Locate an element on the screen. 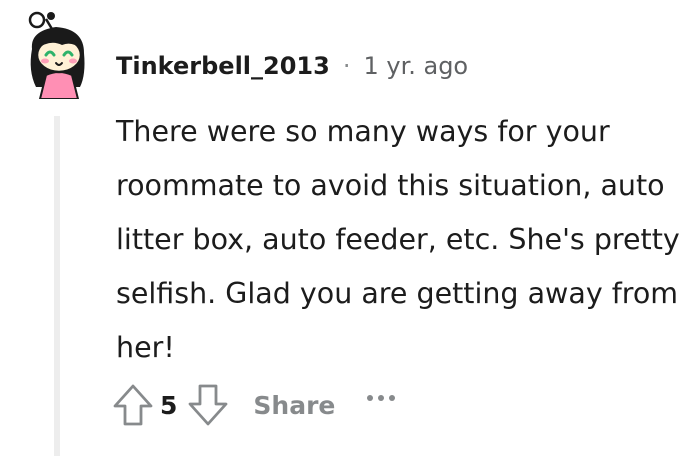  more-options-button is located at coordinates (381, 405).